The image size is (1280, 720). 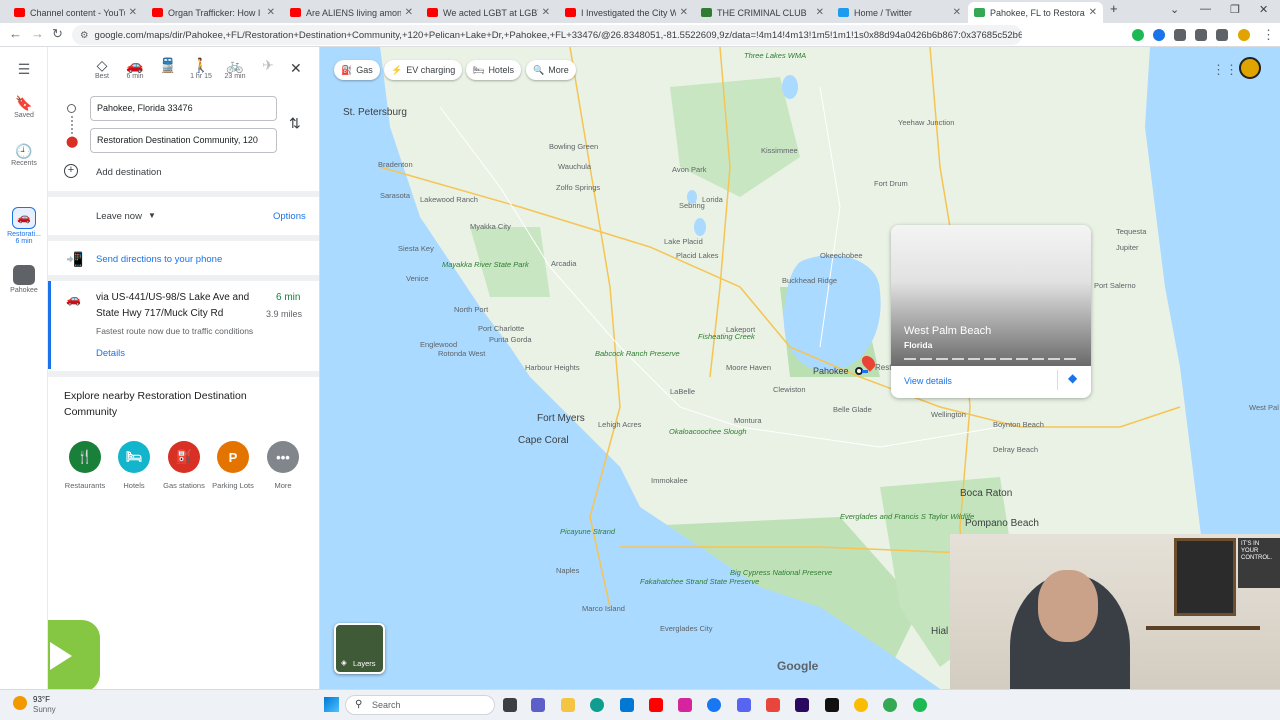 I want to click on taskbar-search: ⚲ Search, so click(x=420, y=705).